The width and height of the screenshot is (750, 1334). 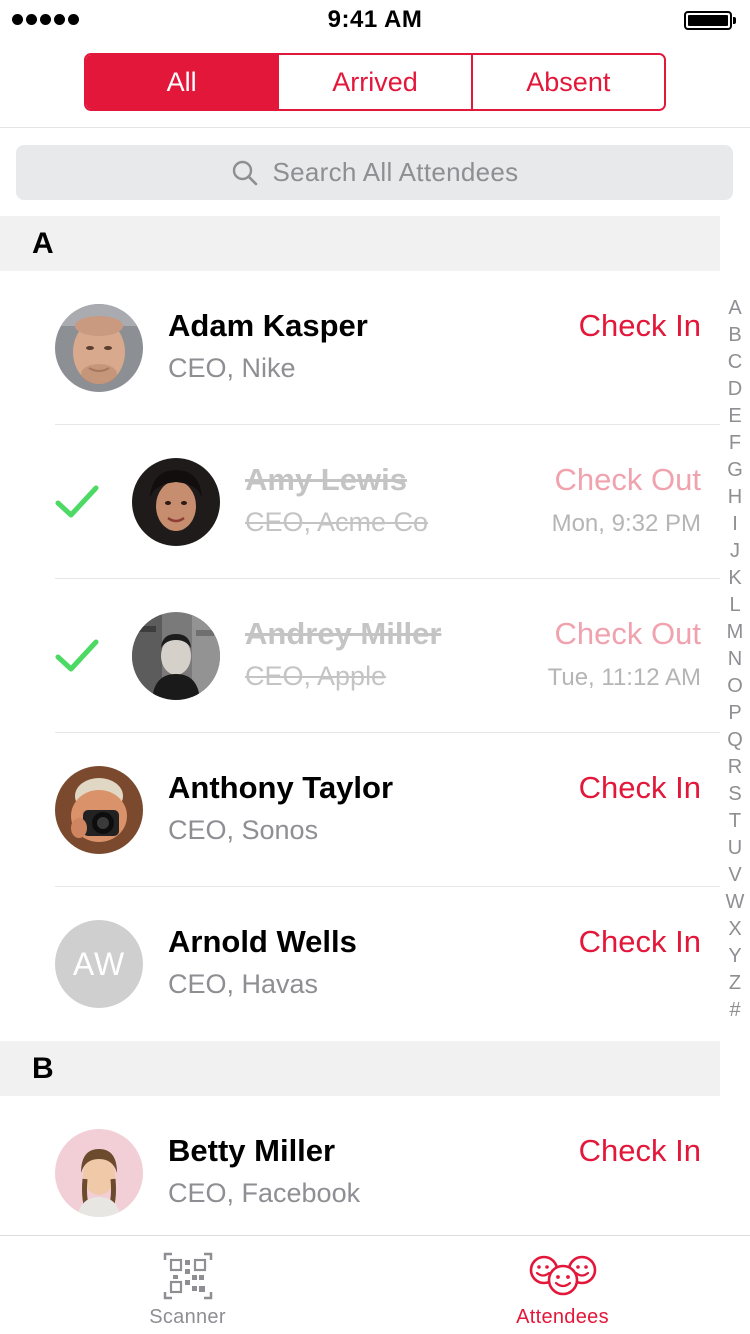 I want to click on index-letter: D, so click(x=735, y=389).